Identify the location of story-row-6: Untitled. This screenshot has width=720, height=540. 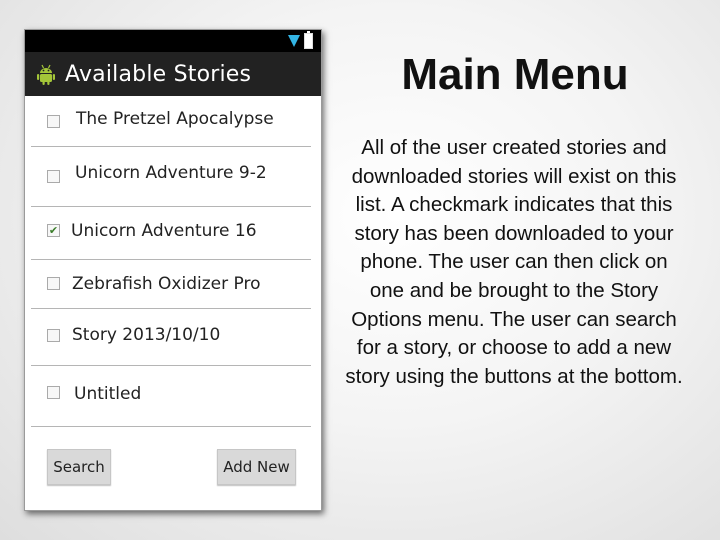
(171, 396).